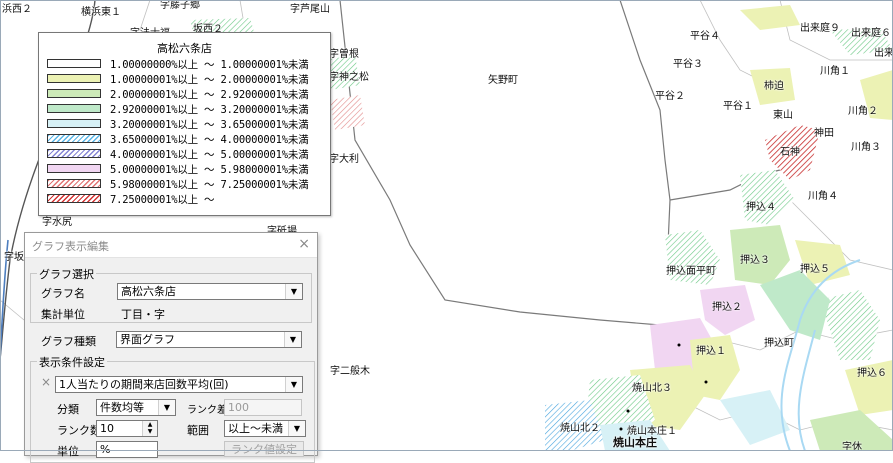 Image resolution: width=893 pixels, height=463 pixels. What do you see at coordinates (46, 382) in the screenshot?
I see `checkbox-icon: ×` at bounding box center [46, 382].